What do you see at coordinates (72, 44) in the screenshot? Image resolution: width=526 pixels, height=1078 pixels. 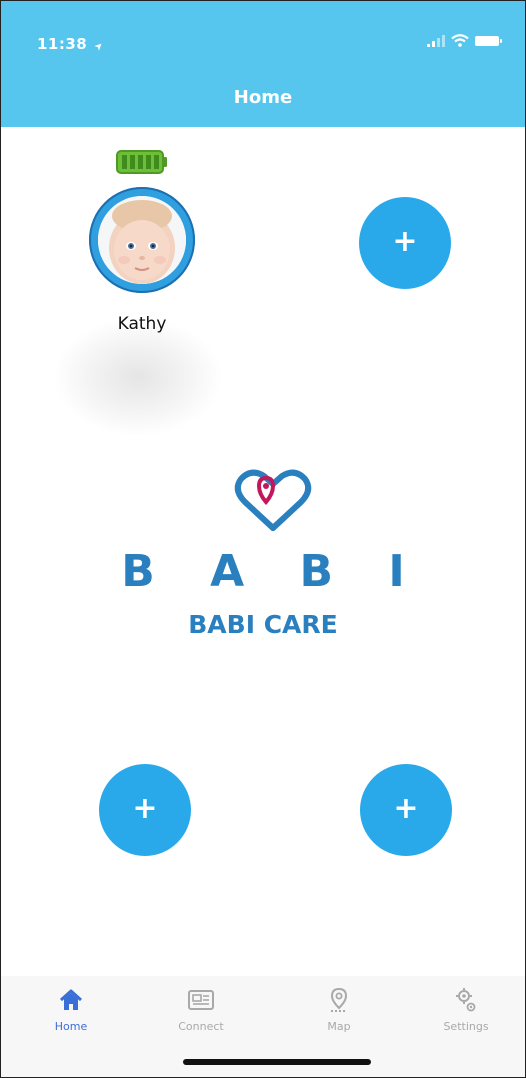 I see `status-time: 11:38 ➤` at bounding box center [72, 44].